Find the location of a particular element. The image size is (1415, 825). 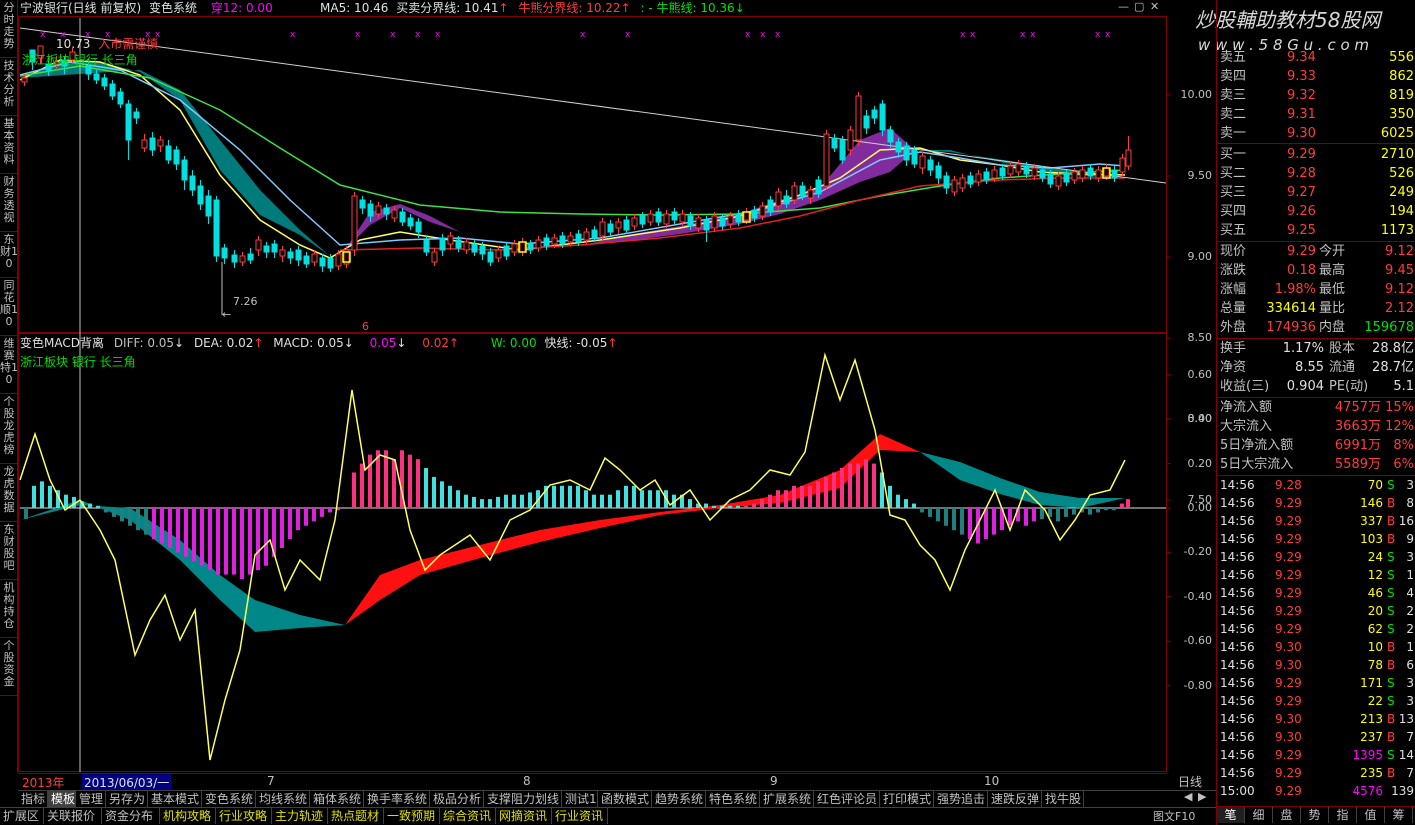

tick-count: 1 is located at coordinates (1410, 575).